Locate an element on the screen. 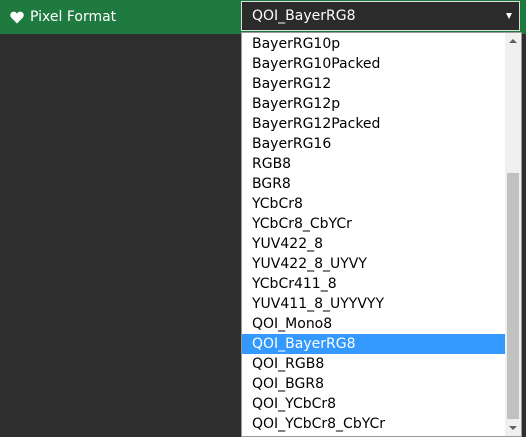 The image size is (526, 437). pixel-format-row: Pixel Format QOI_BayerRG8 is located at coordinates (263, 17).